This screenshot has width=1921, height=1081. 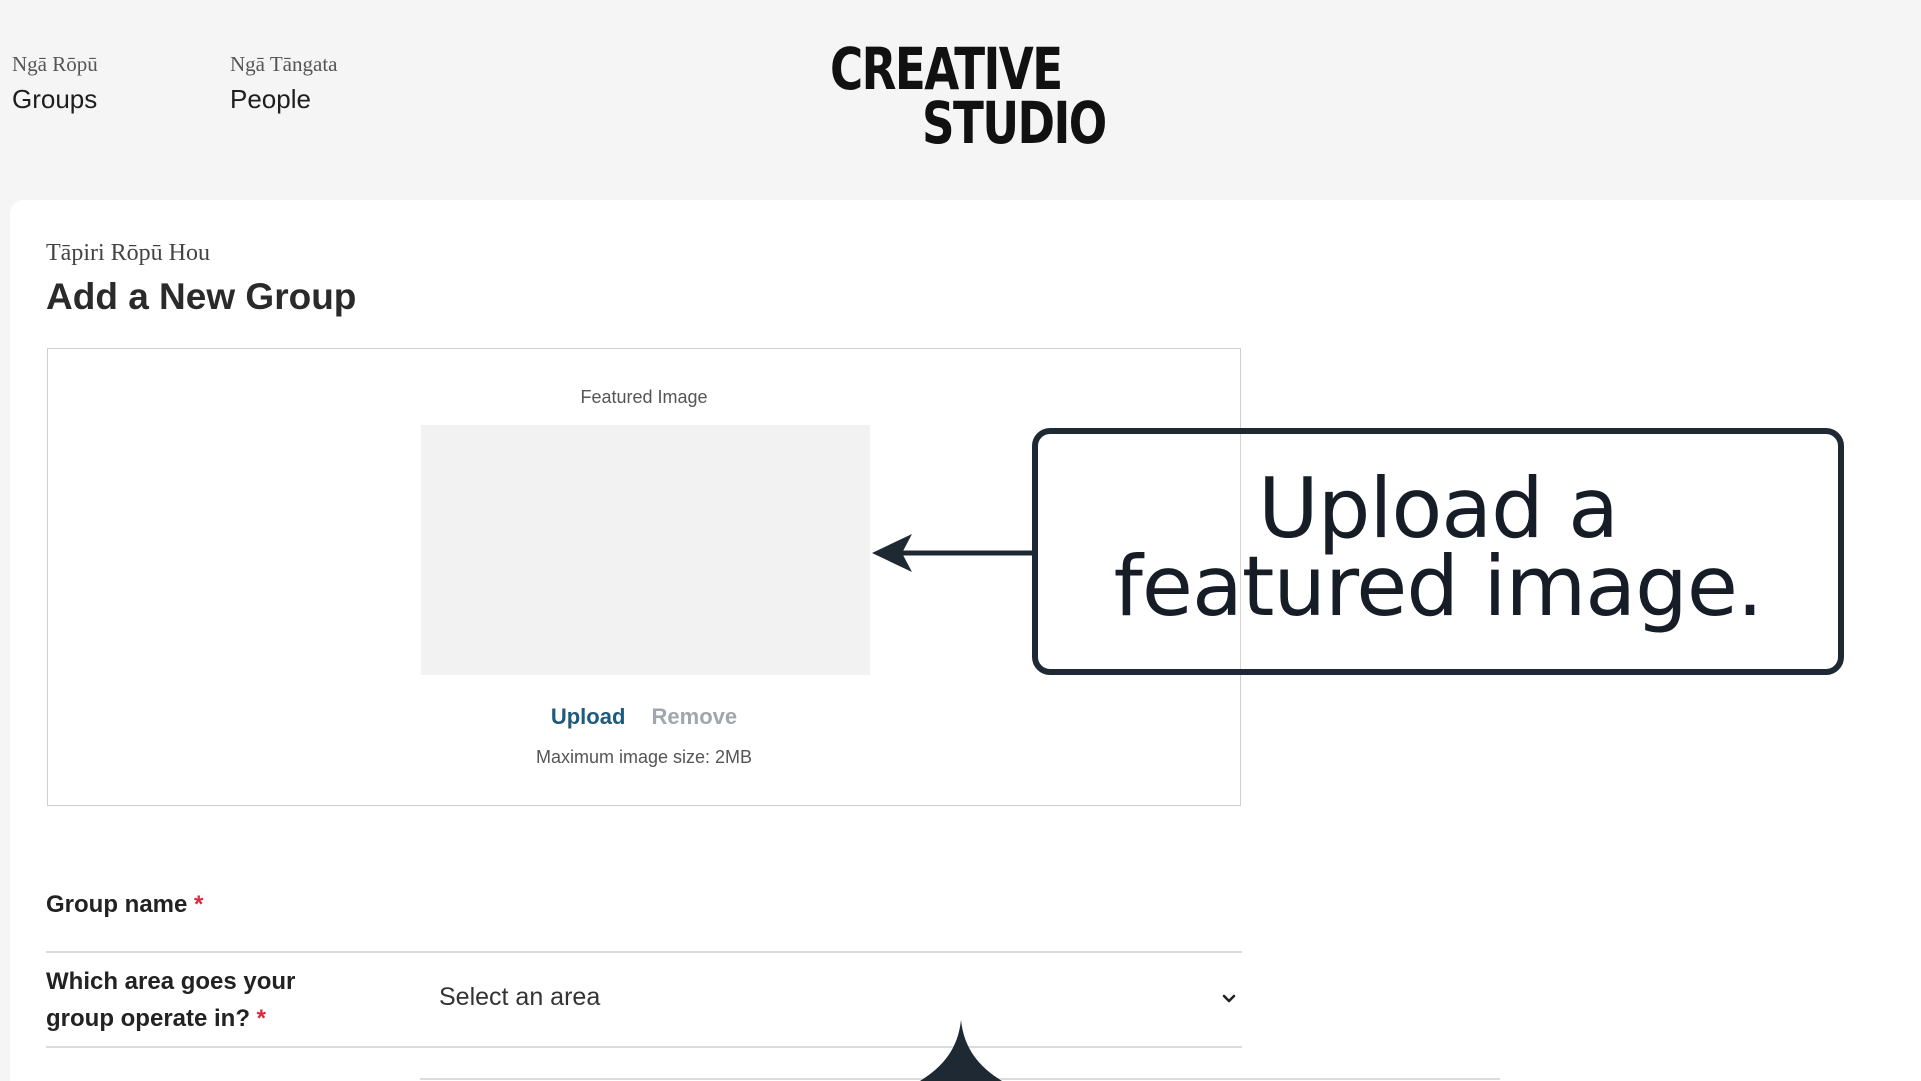 I want to click on callout-box: Upload a featured image., so click(x=1438, y=551).